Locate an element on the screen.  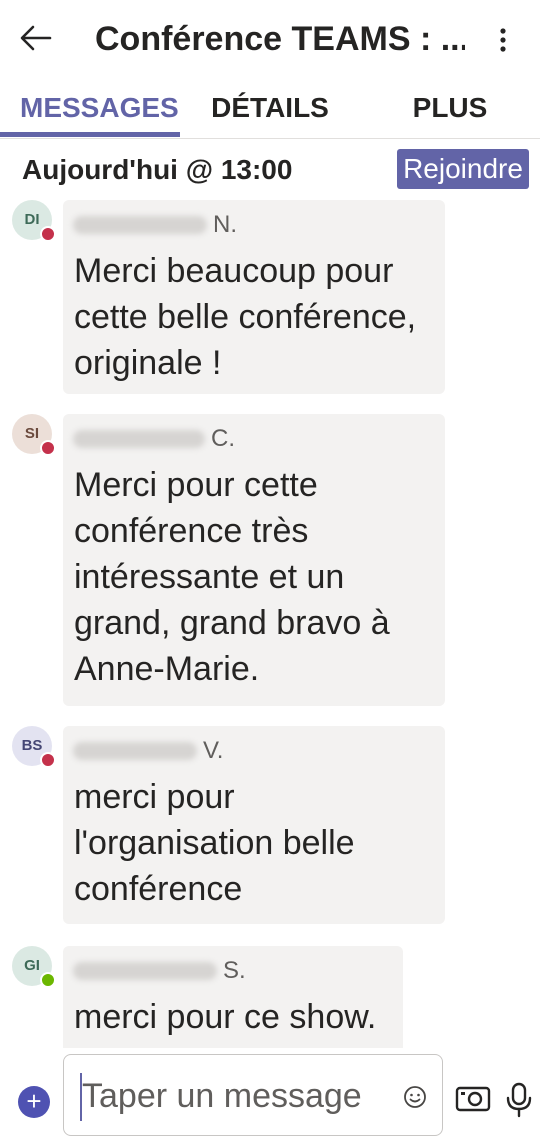
emoji-button is located at coordinates (415, 1098).